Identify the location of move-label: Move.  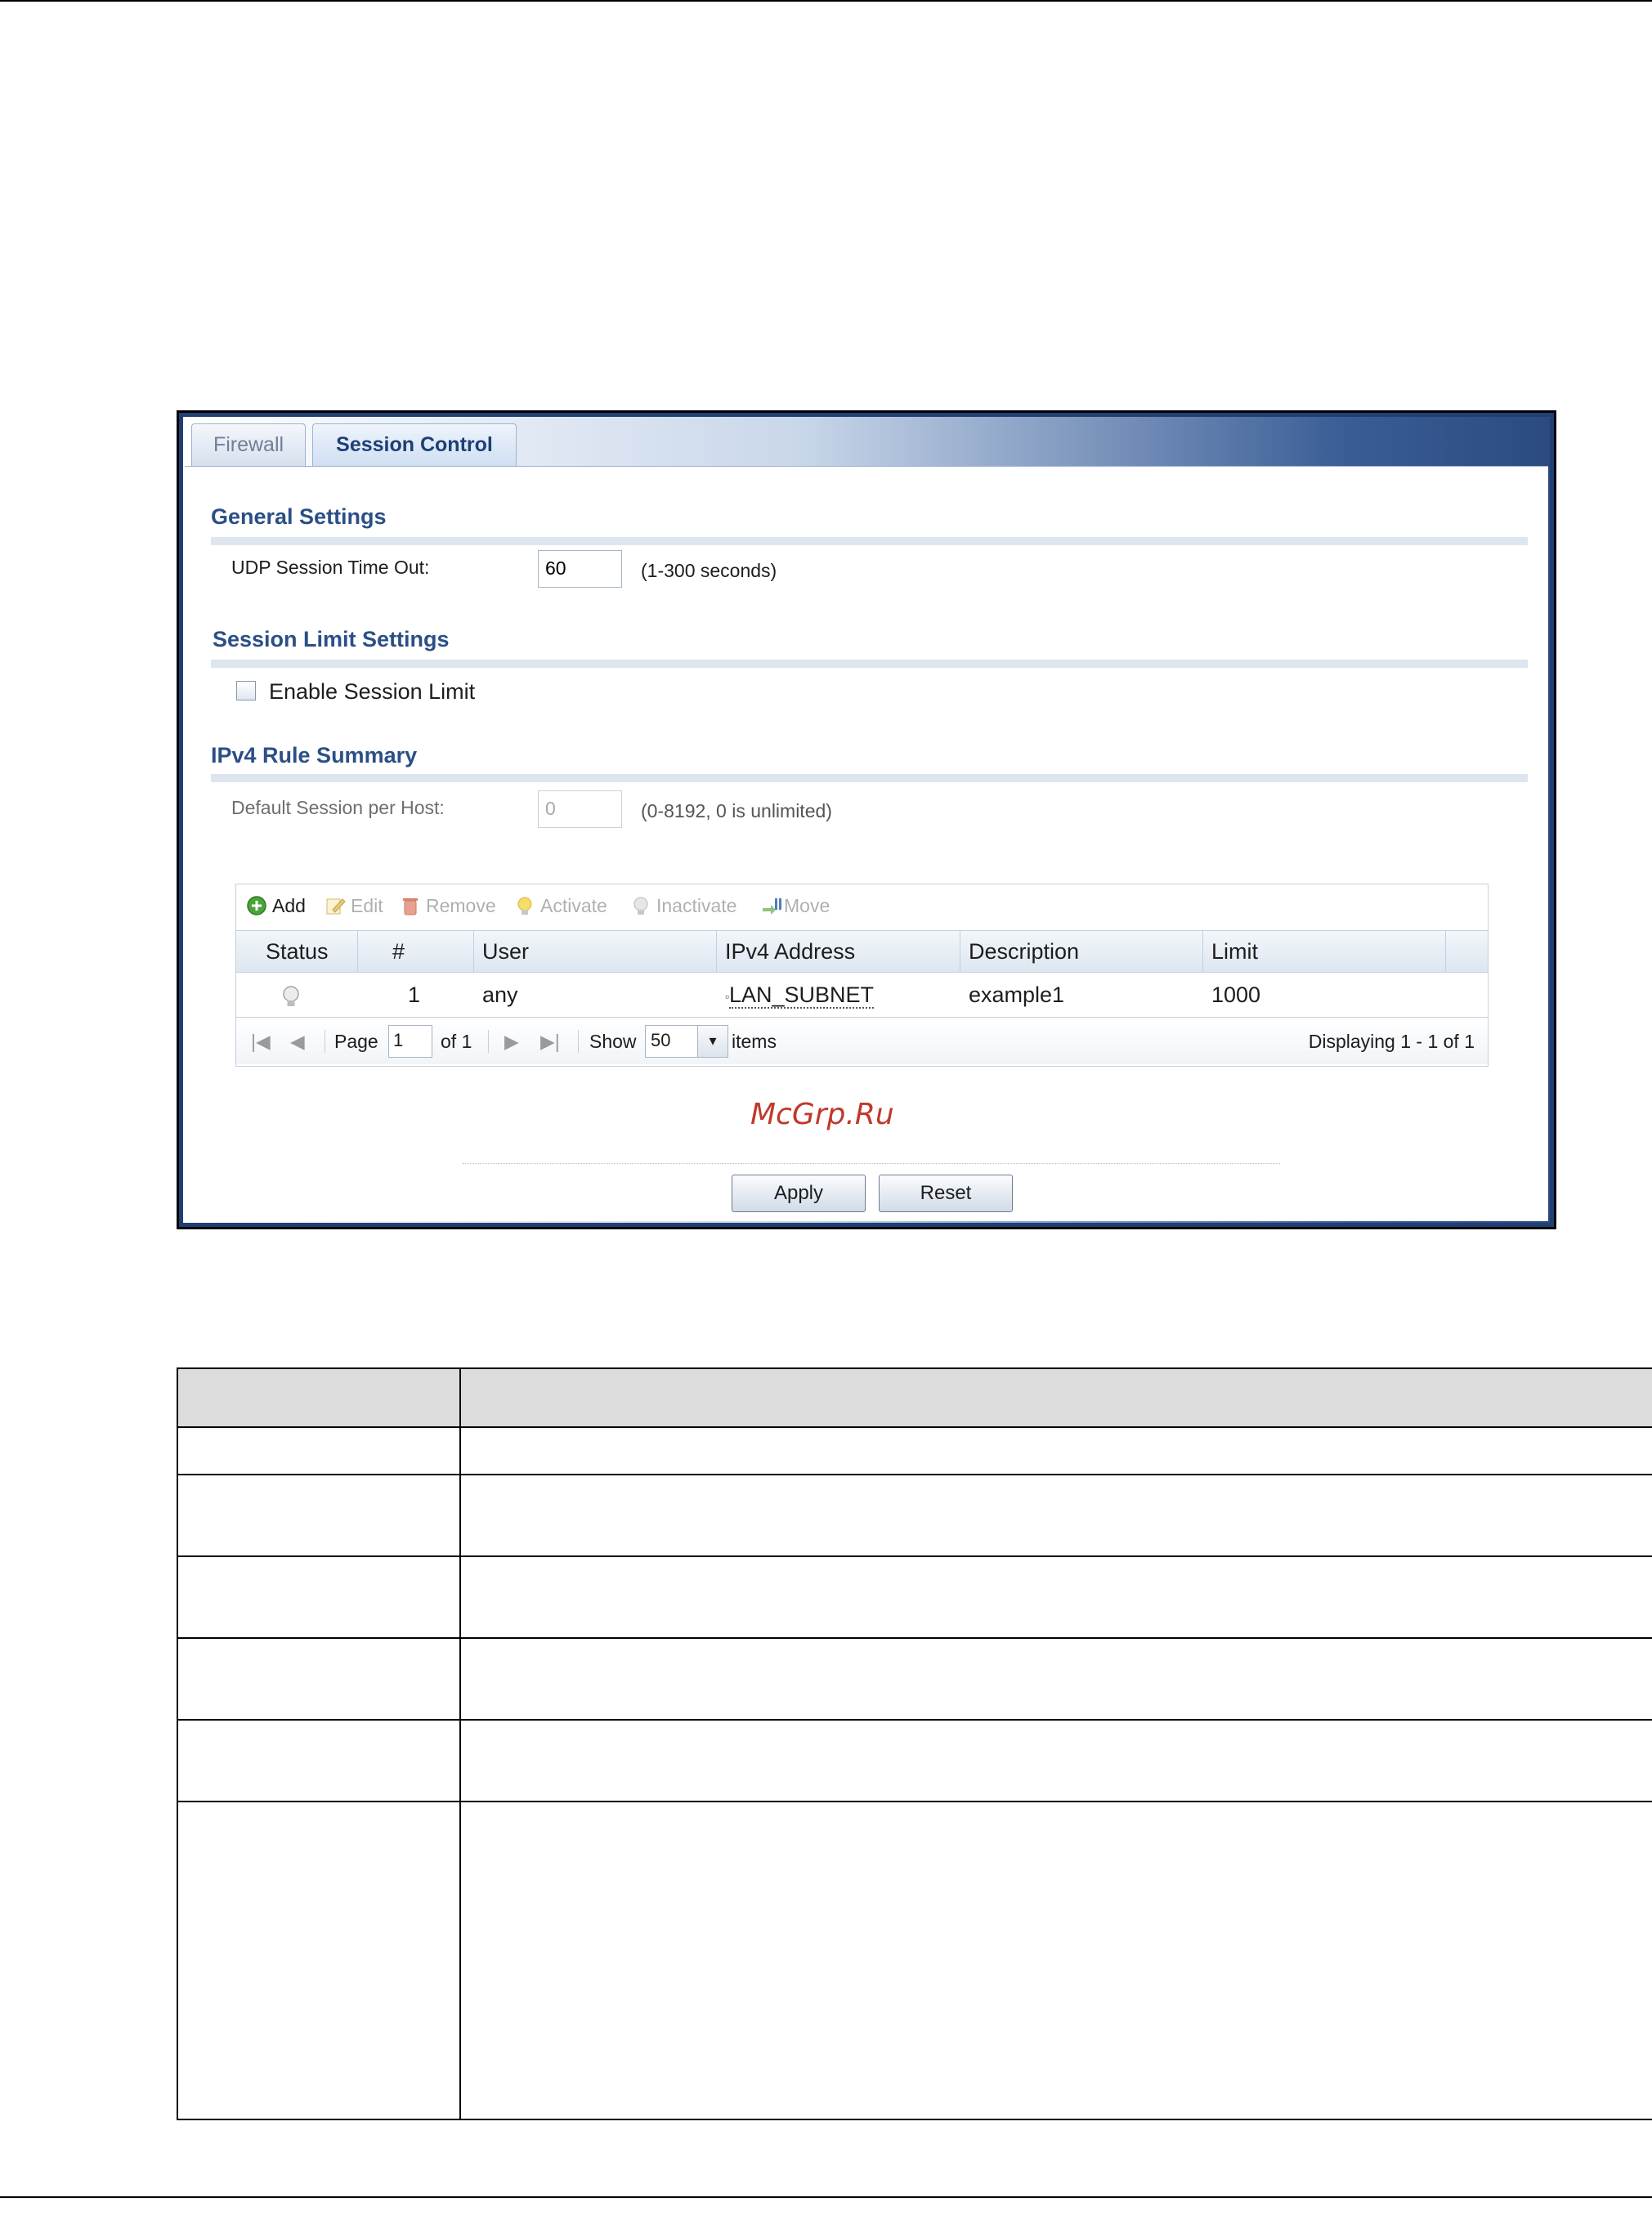
(807, 905).